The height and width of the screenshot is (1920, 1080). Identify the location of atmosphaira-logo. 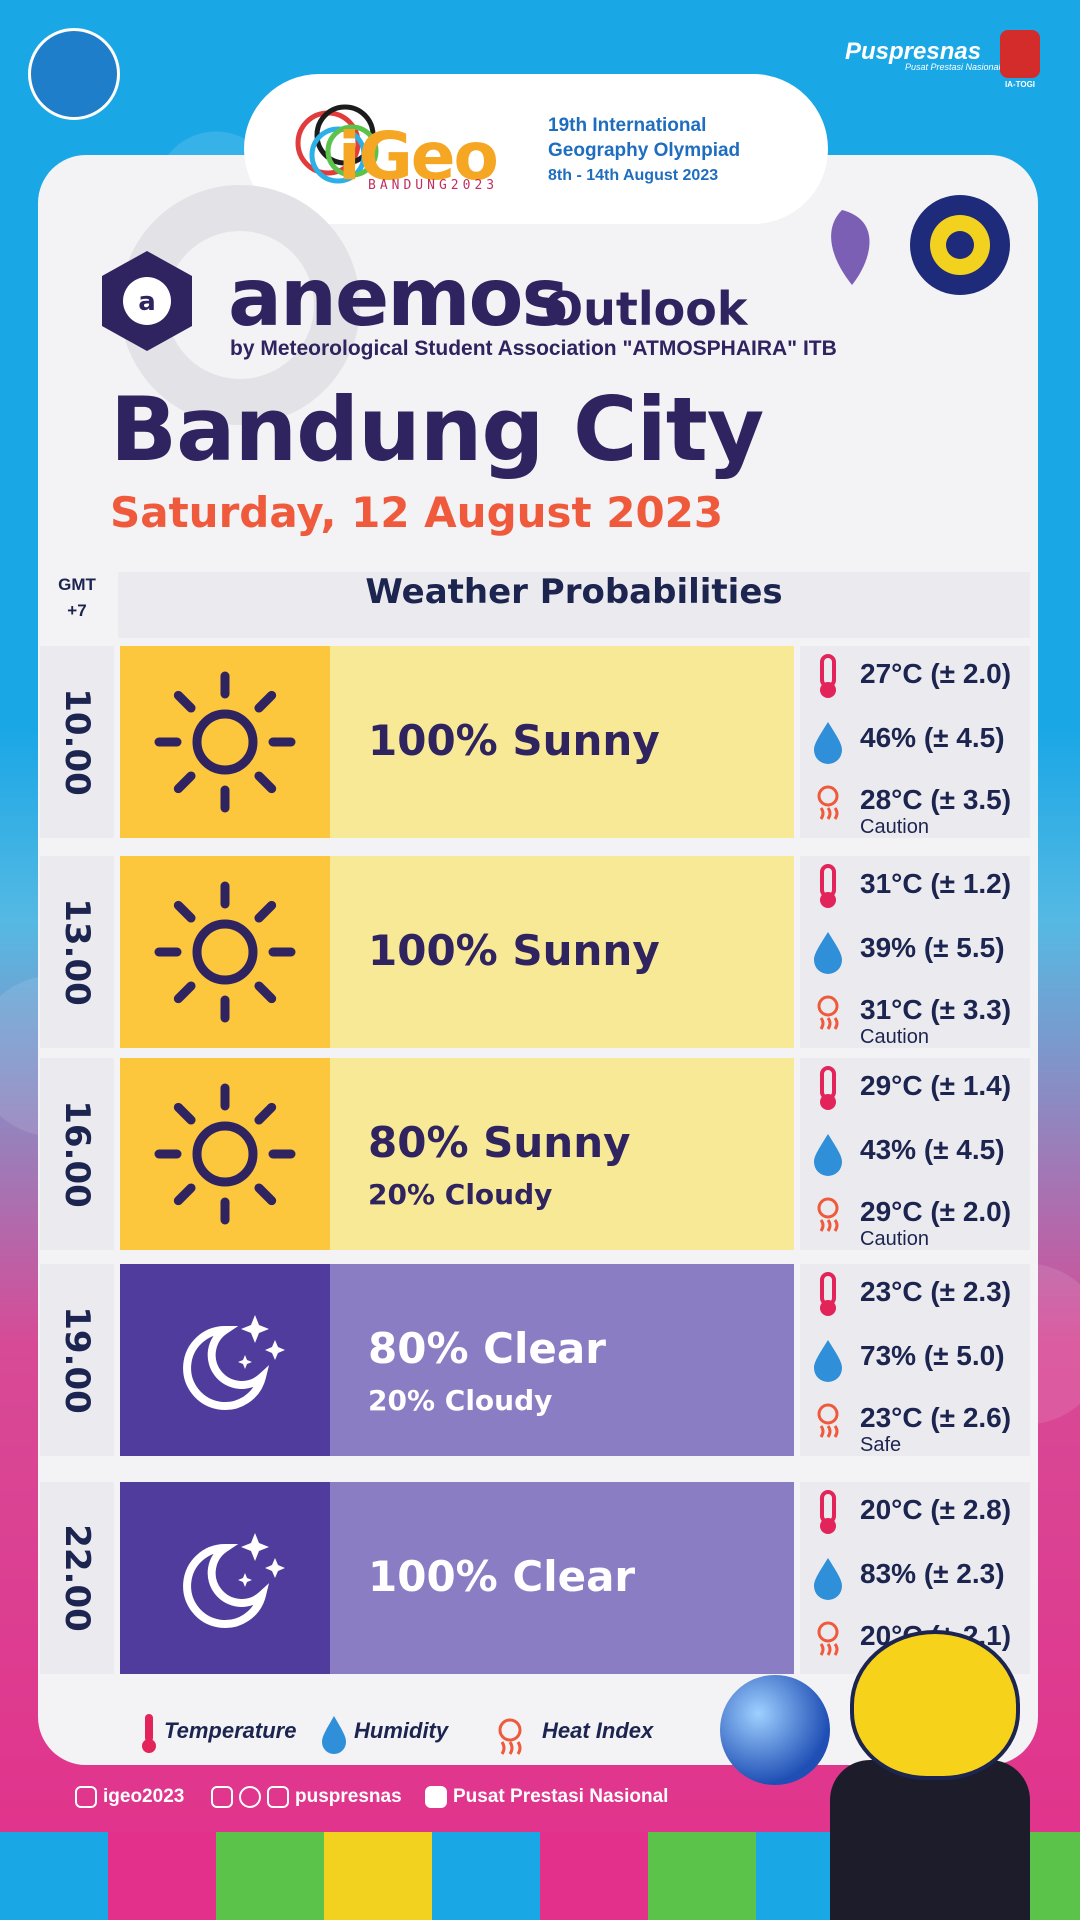
(857, 245).